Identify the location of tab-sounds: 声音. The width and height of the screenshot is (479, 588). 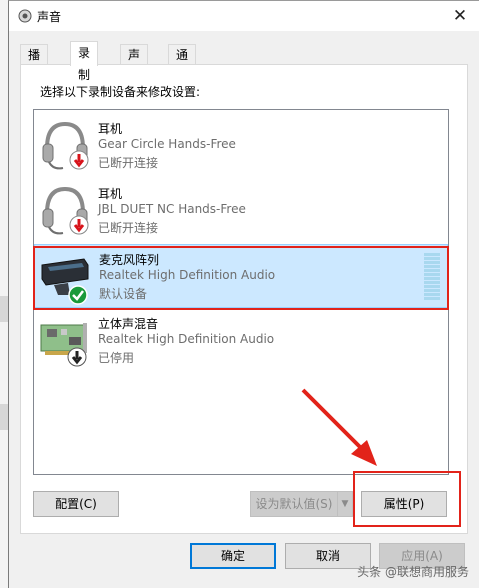
(134, 63).